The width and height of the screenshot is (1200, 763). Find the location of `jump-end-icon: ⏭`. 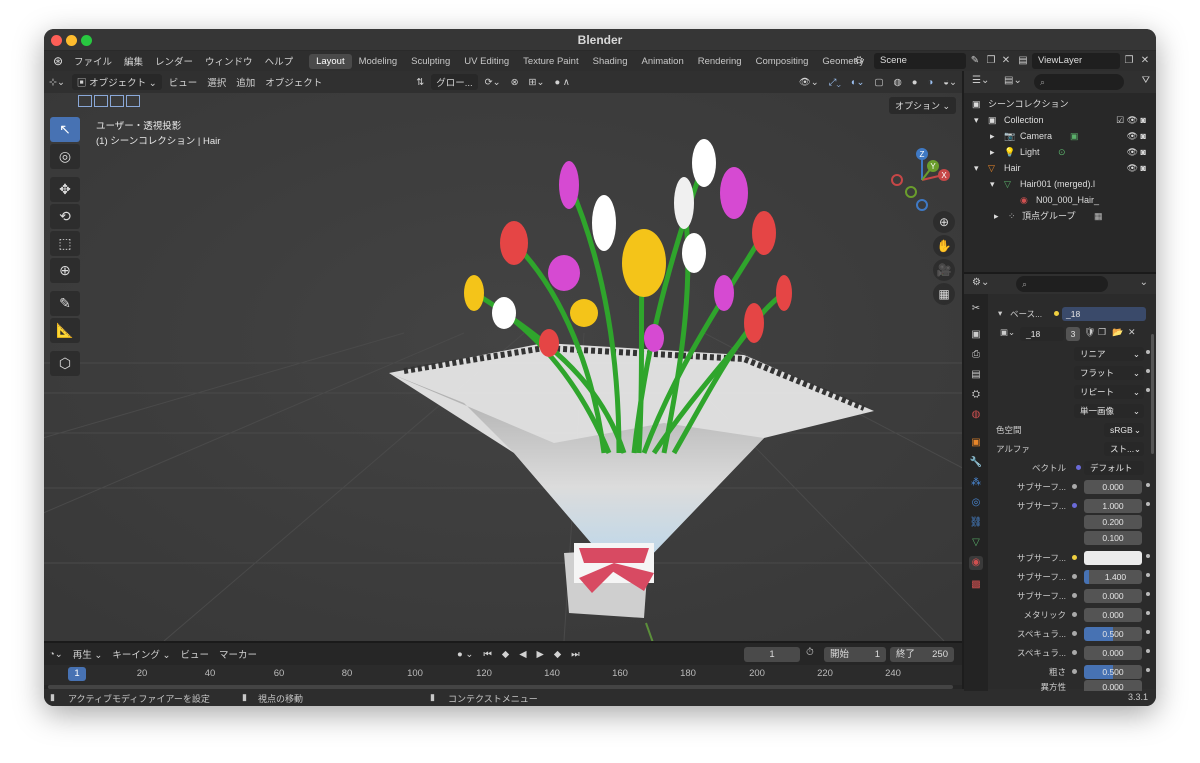

jump-end-icon: ⏭ is located at coordinates (575, 654).